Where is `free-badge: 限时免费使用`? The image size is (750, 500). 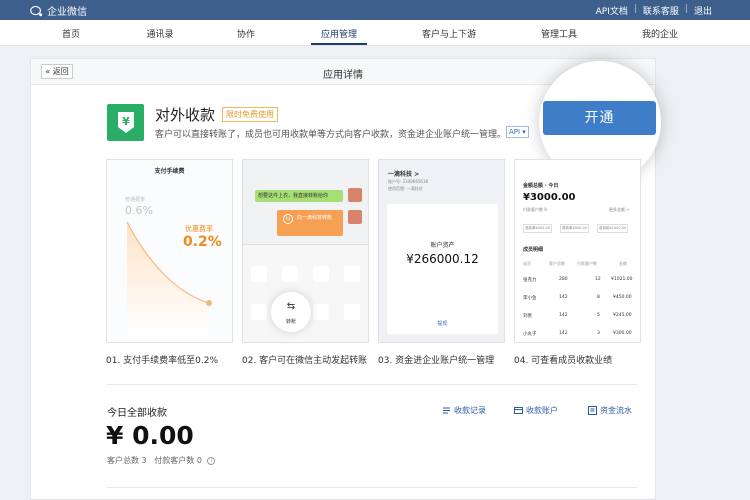
free-badge: 限时免费使用 is located at coordinates (250, 114).